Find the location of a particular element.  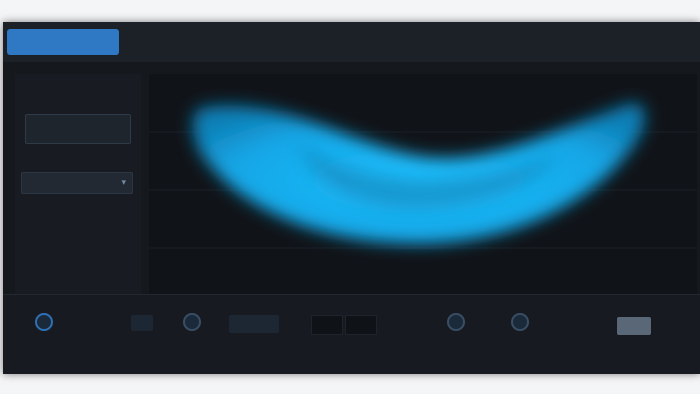

mode-dropdown: ▾ is located at coordinates (77, 183).